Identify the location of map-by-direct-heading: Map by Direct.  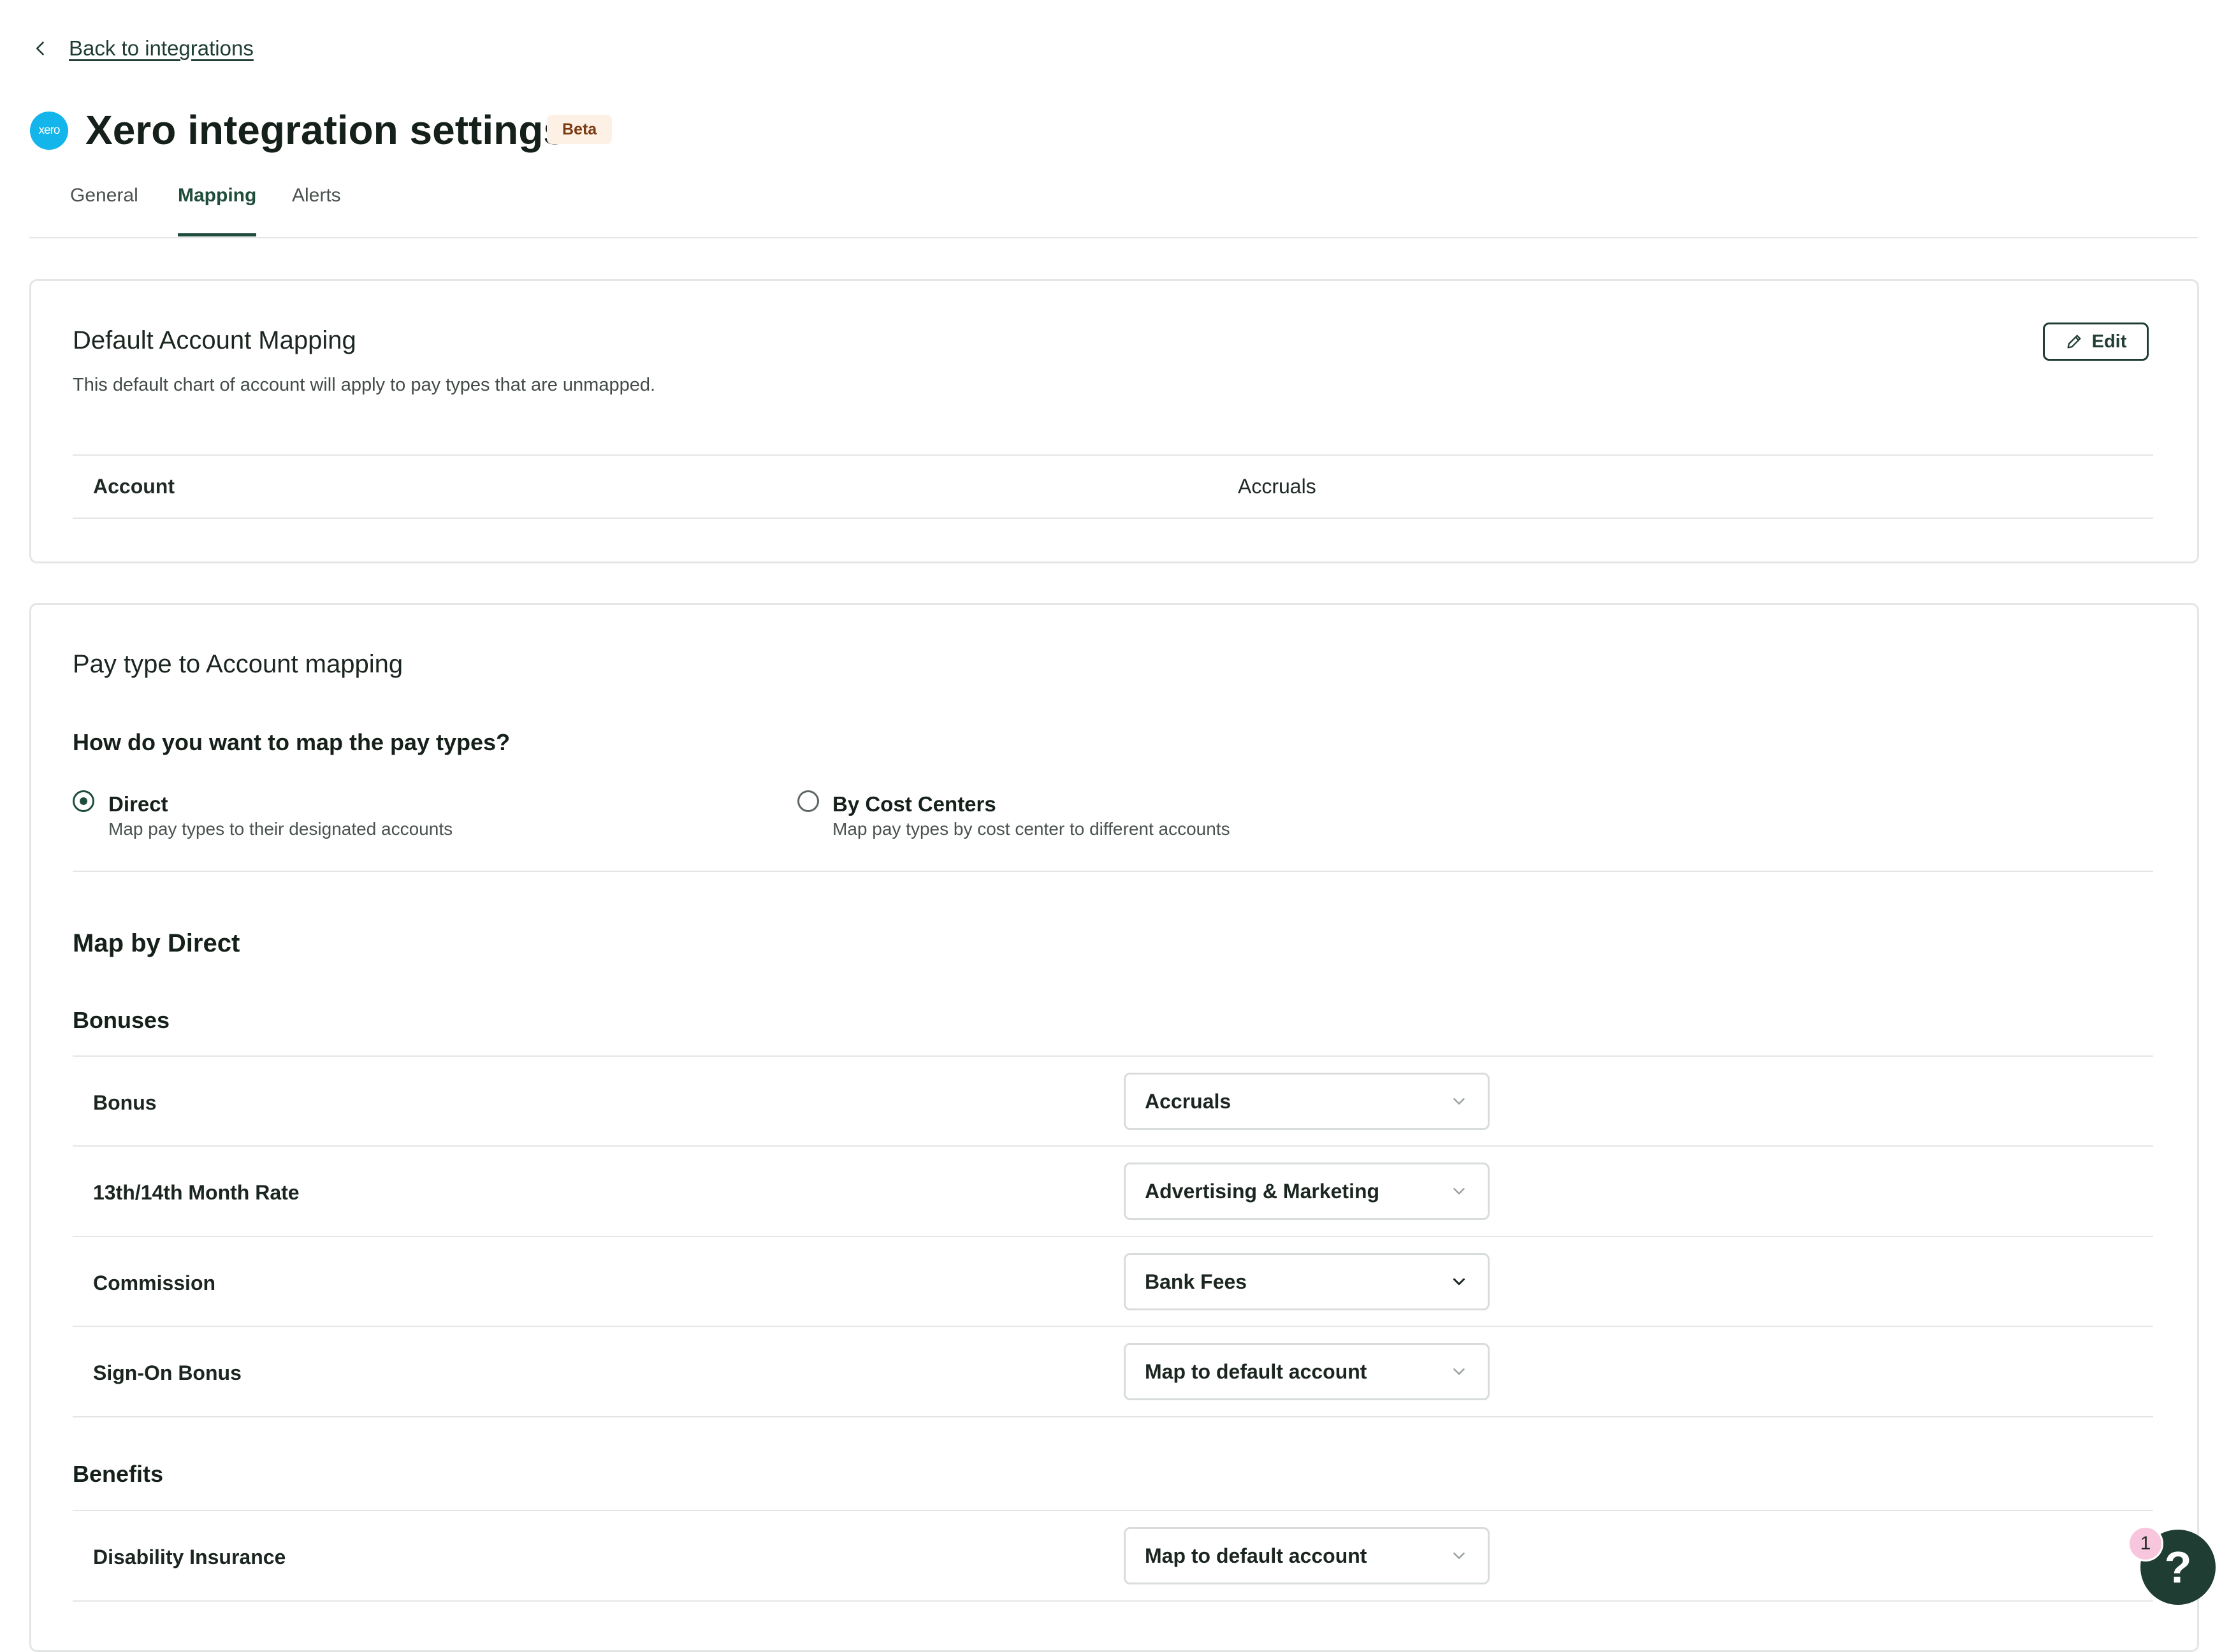
(156, 943).